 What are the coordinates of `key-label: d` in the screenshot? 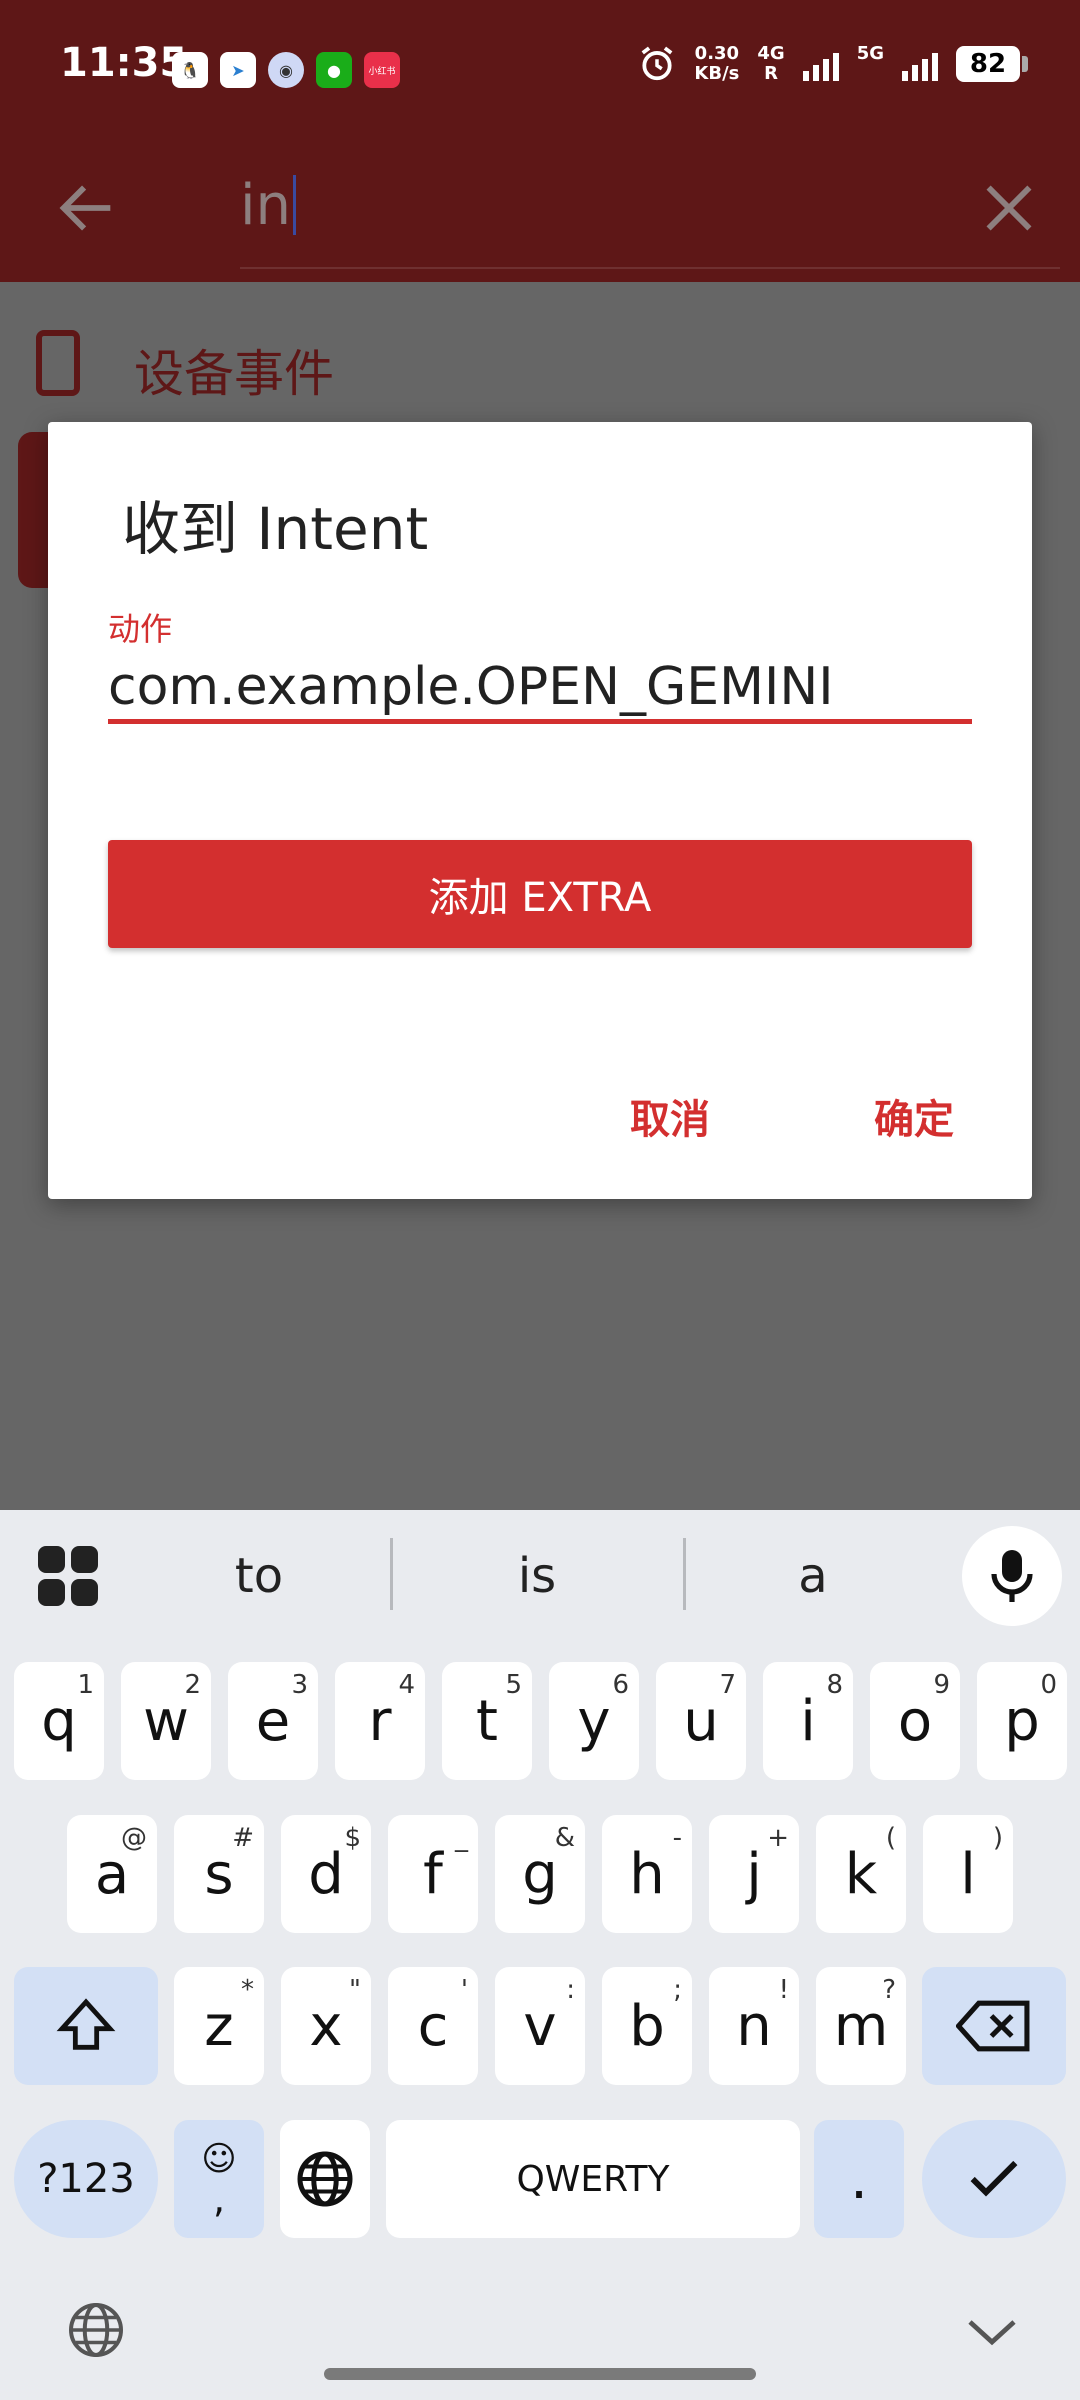 It's located at (326, 1874).